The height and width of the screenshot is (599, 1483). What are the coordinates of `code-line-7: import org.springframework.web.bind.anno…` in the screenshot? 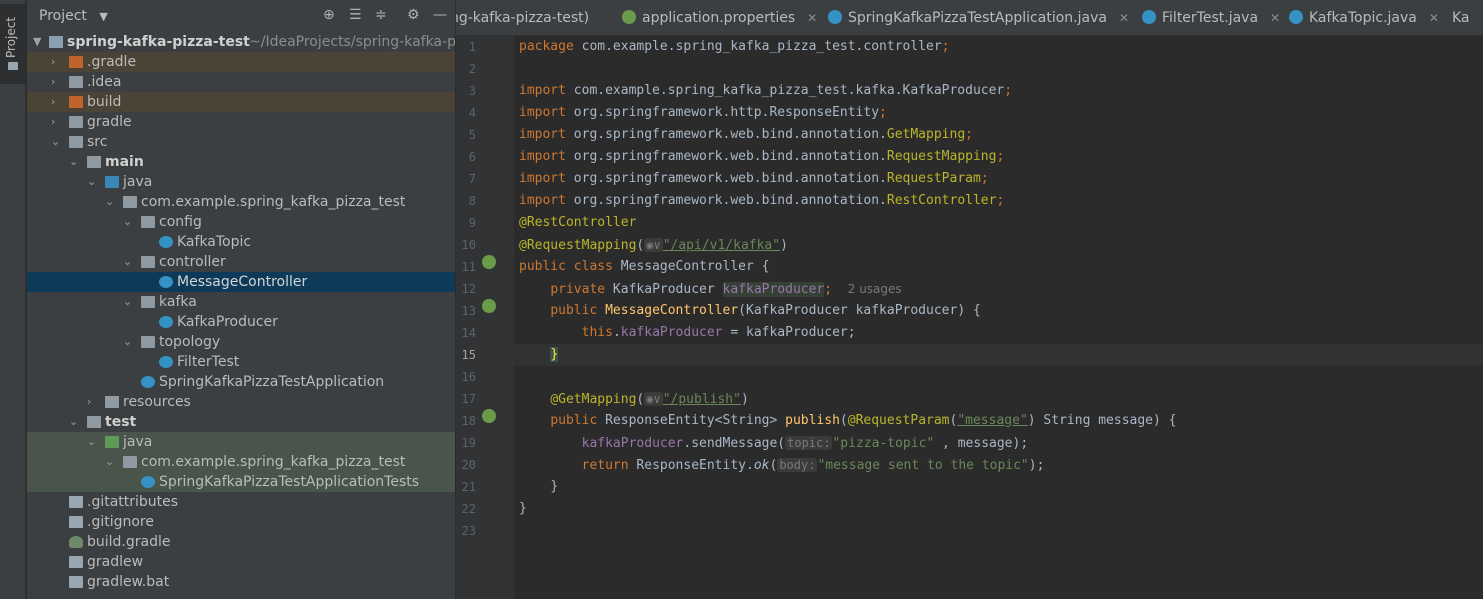 It's located at (754, 178).